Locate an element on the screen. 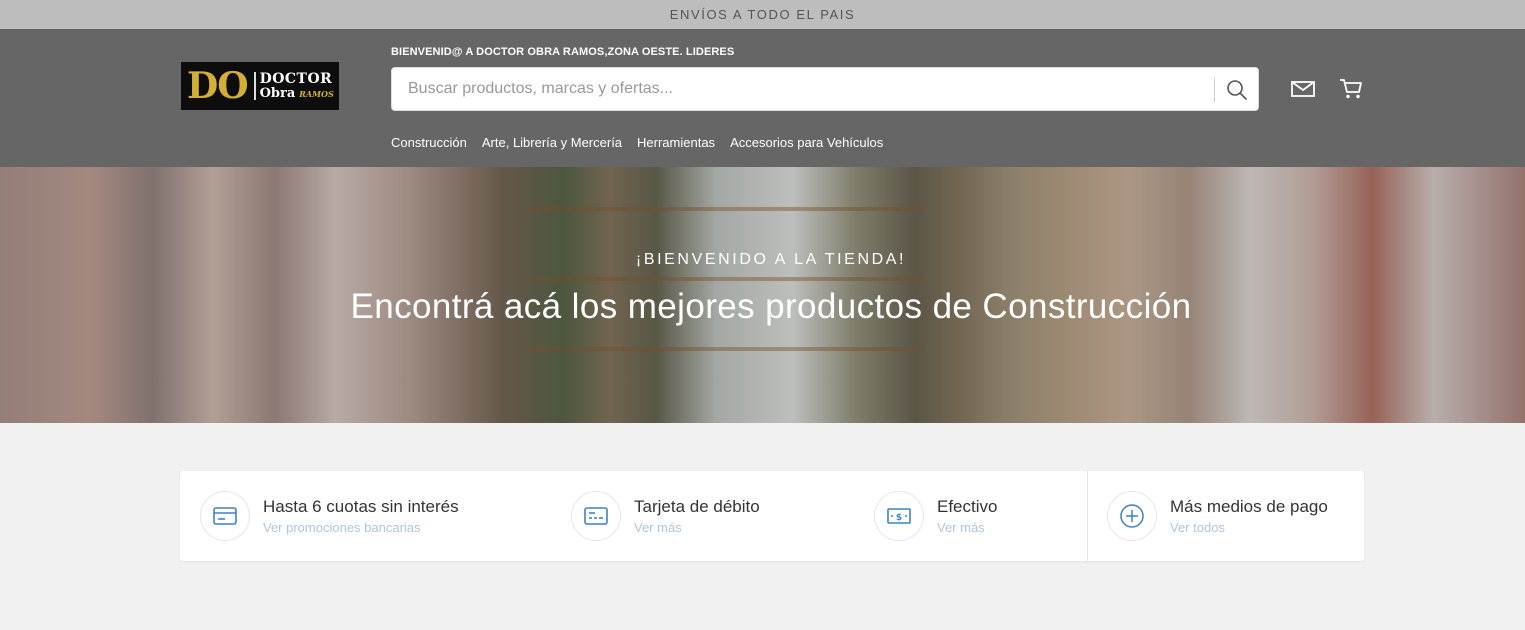 This screenshot has width=1525, height=630. logo-line-obra: Obra RAMOS is located at coordinates (296, 93).